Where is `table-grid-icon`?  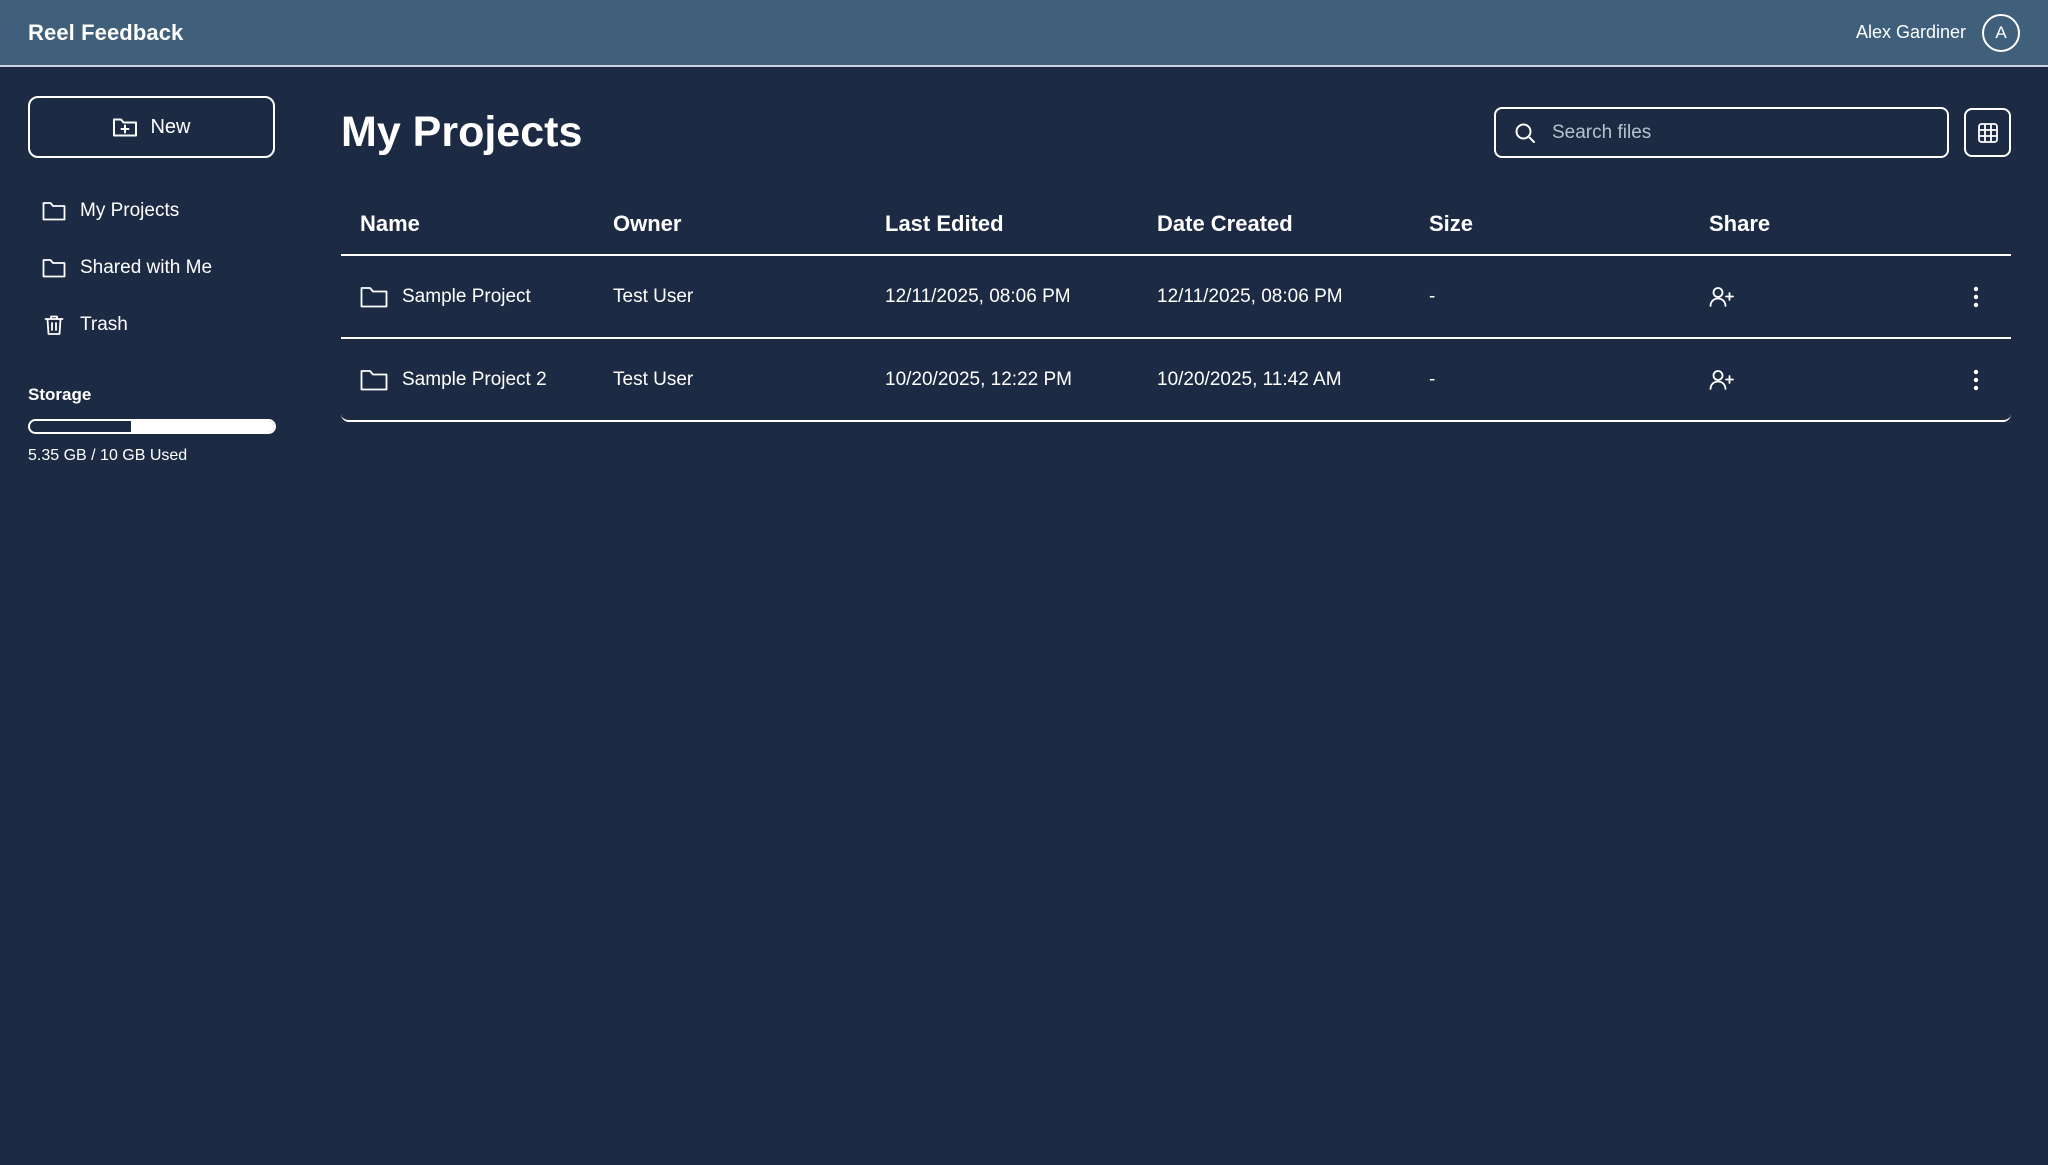 table-grid-icon is located at coordinates (1988, 133).